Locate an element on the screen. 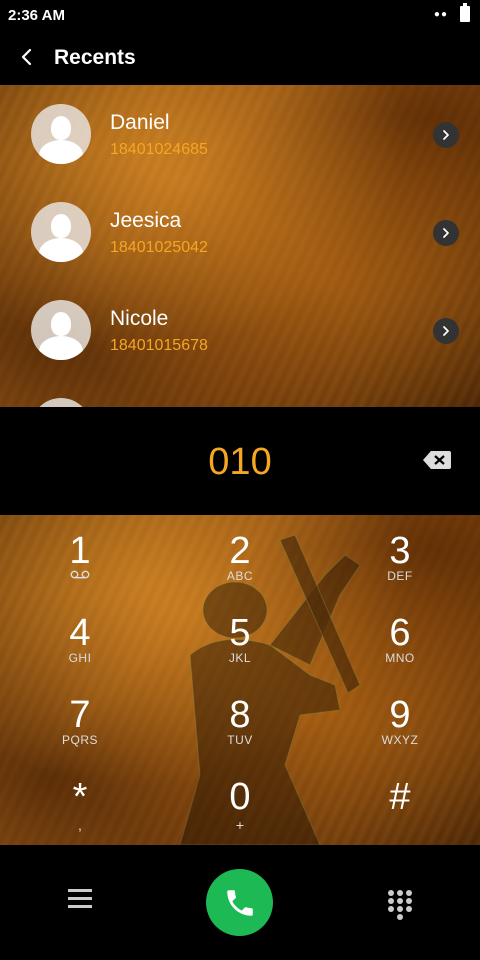 The height and width of the screenshot is (960, 480). key-digit: 0 is located at coordinates (240, 797).